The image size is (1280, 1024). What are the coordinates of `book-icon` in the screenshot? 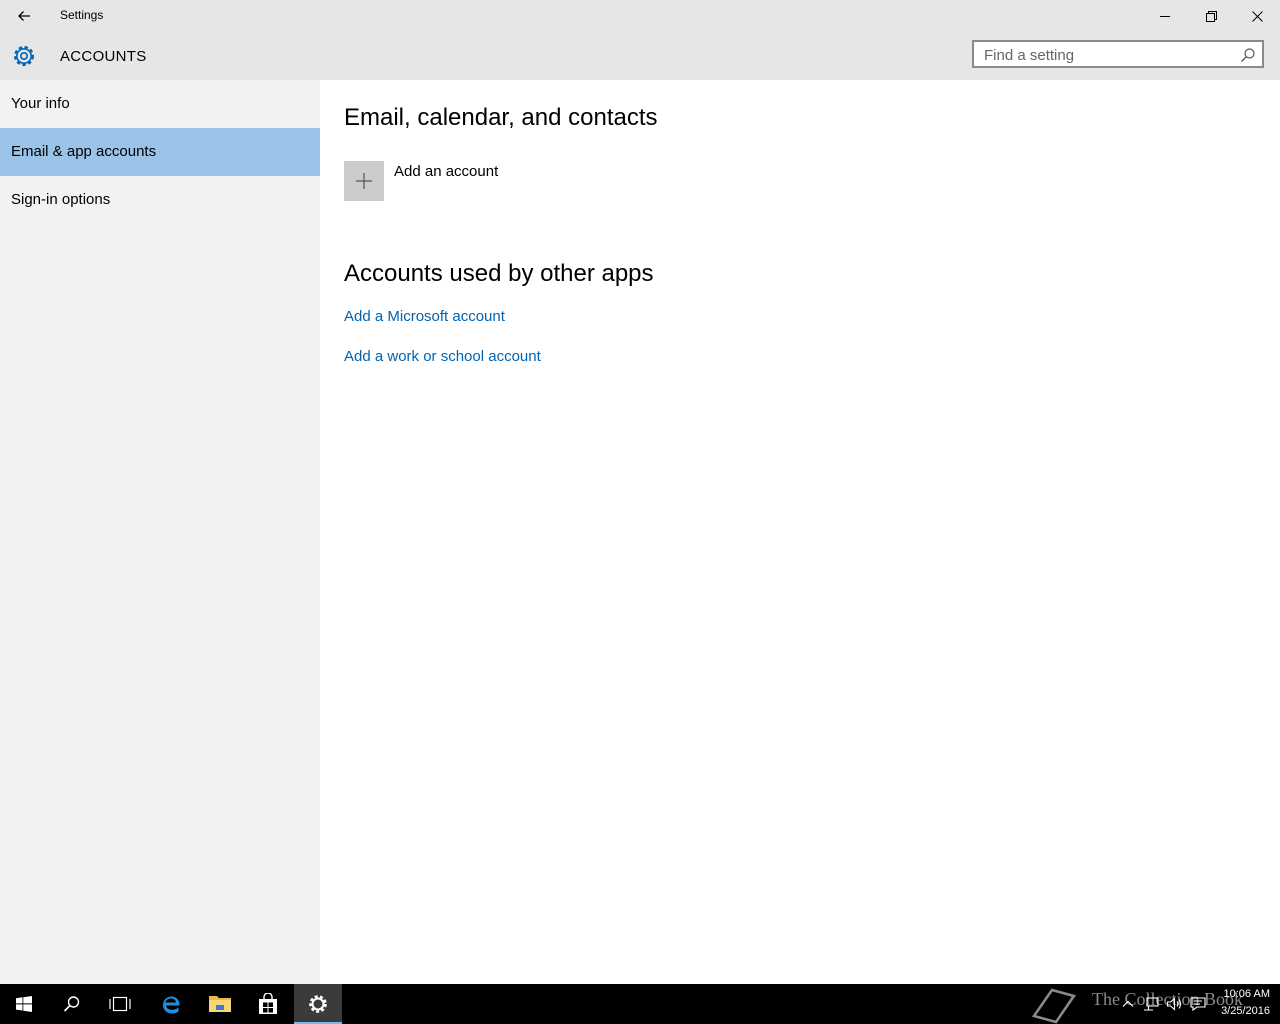 It's located at (1054, 1006).